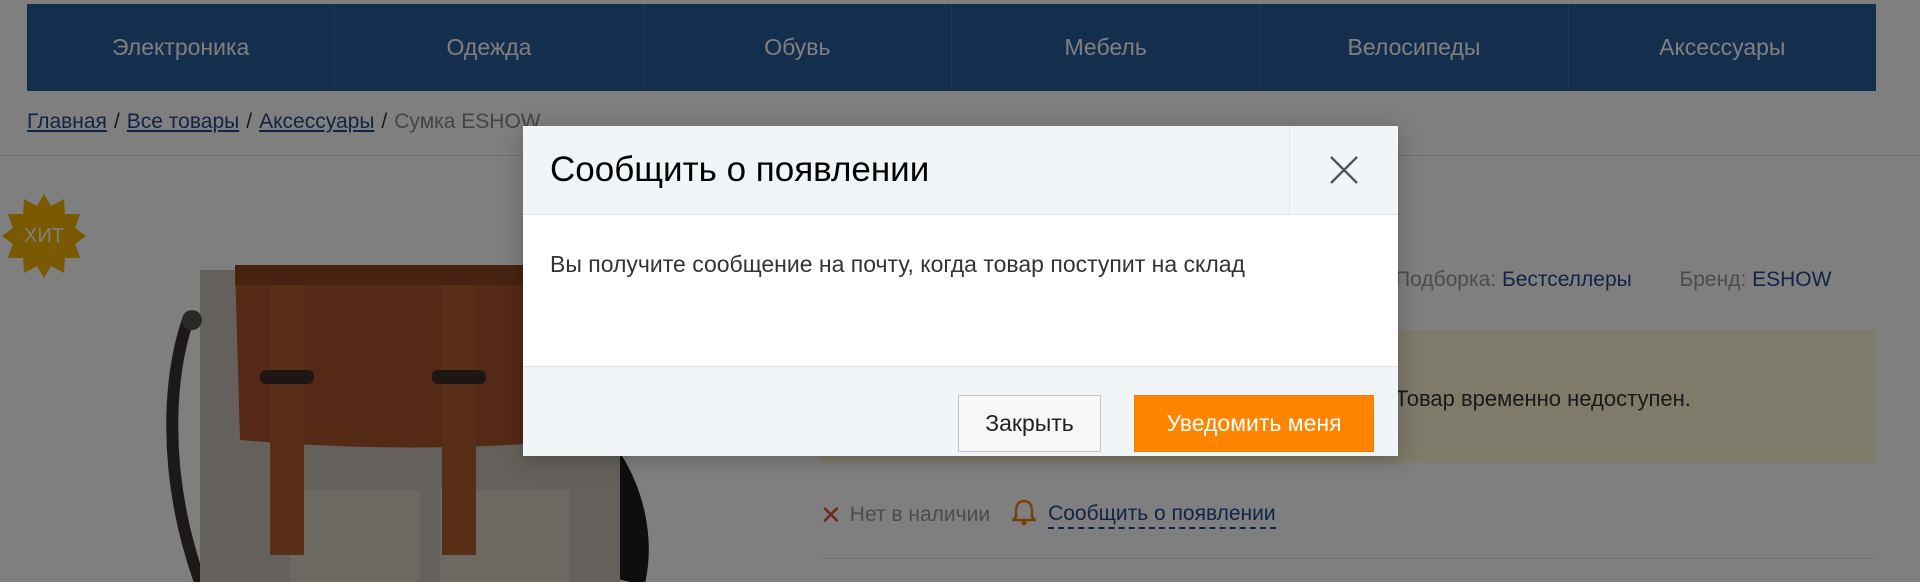  I want to click on modal-footer: Закрыть Уведомить меня, so click(960, 411).